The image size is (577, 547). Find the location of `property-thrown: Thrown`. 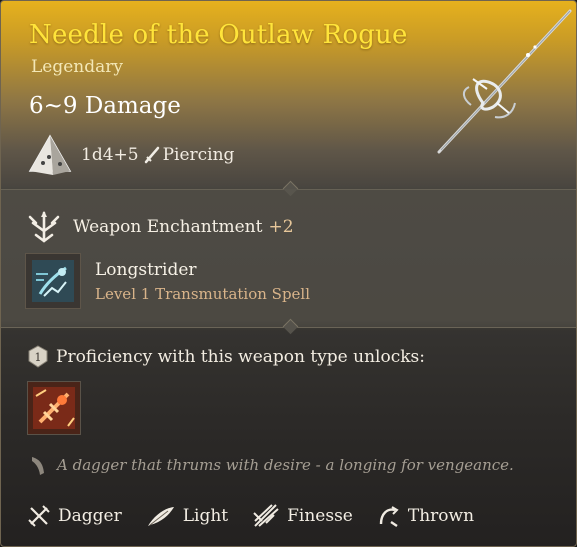

property-thrown: Thrown is located at coordinates (425, 516).